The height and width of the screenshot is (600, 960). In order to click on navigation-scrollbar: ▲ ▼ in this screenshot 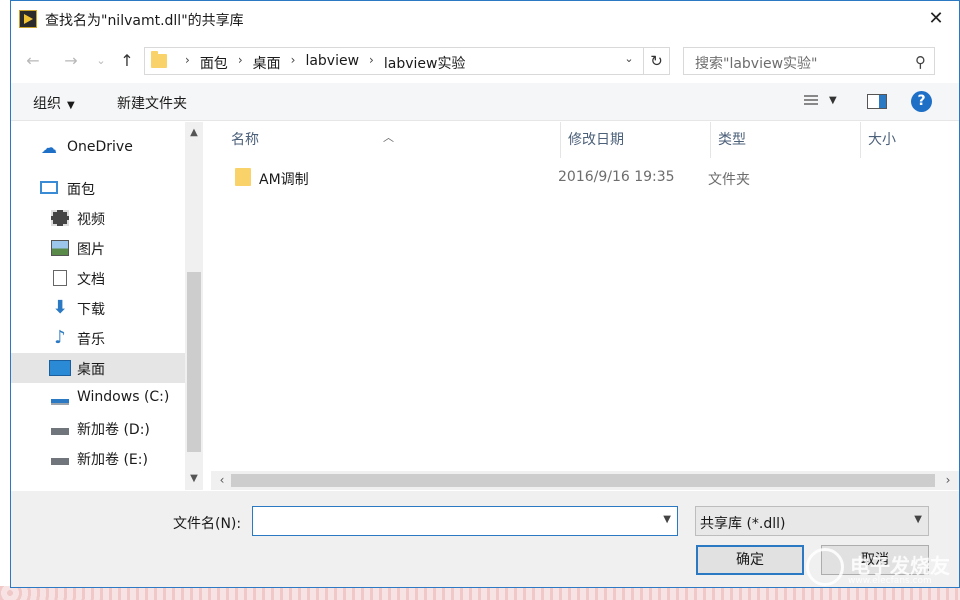, I will do `click(194, 306)`.